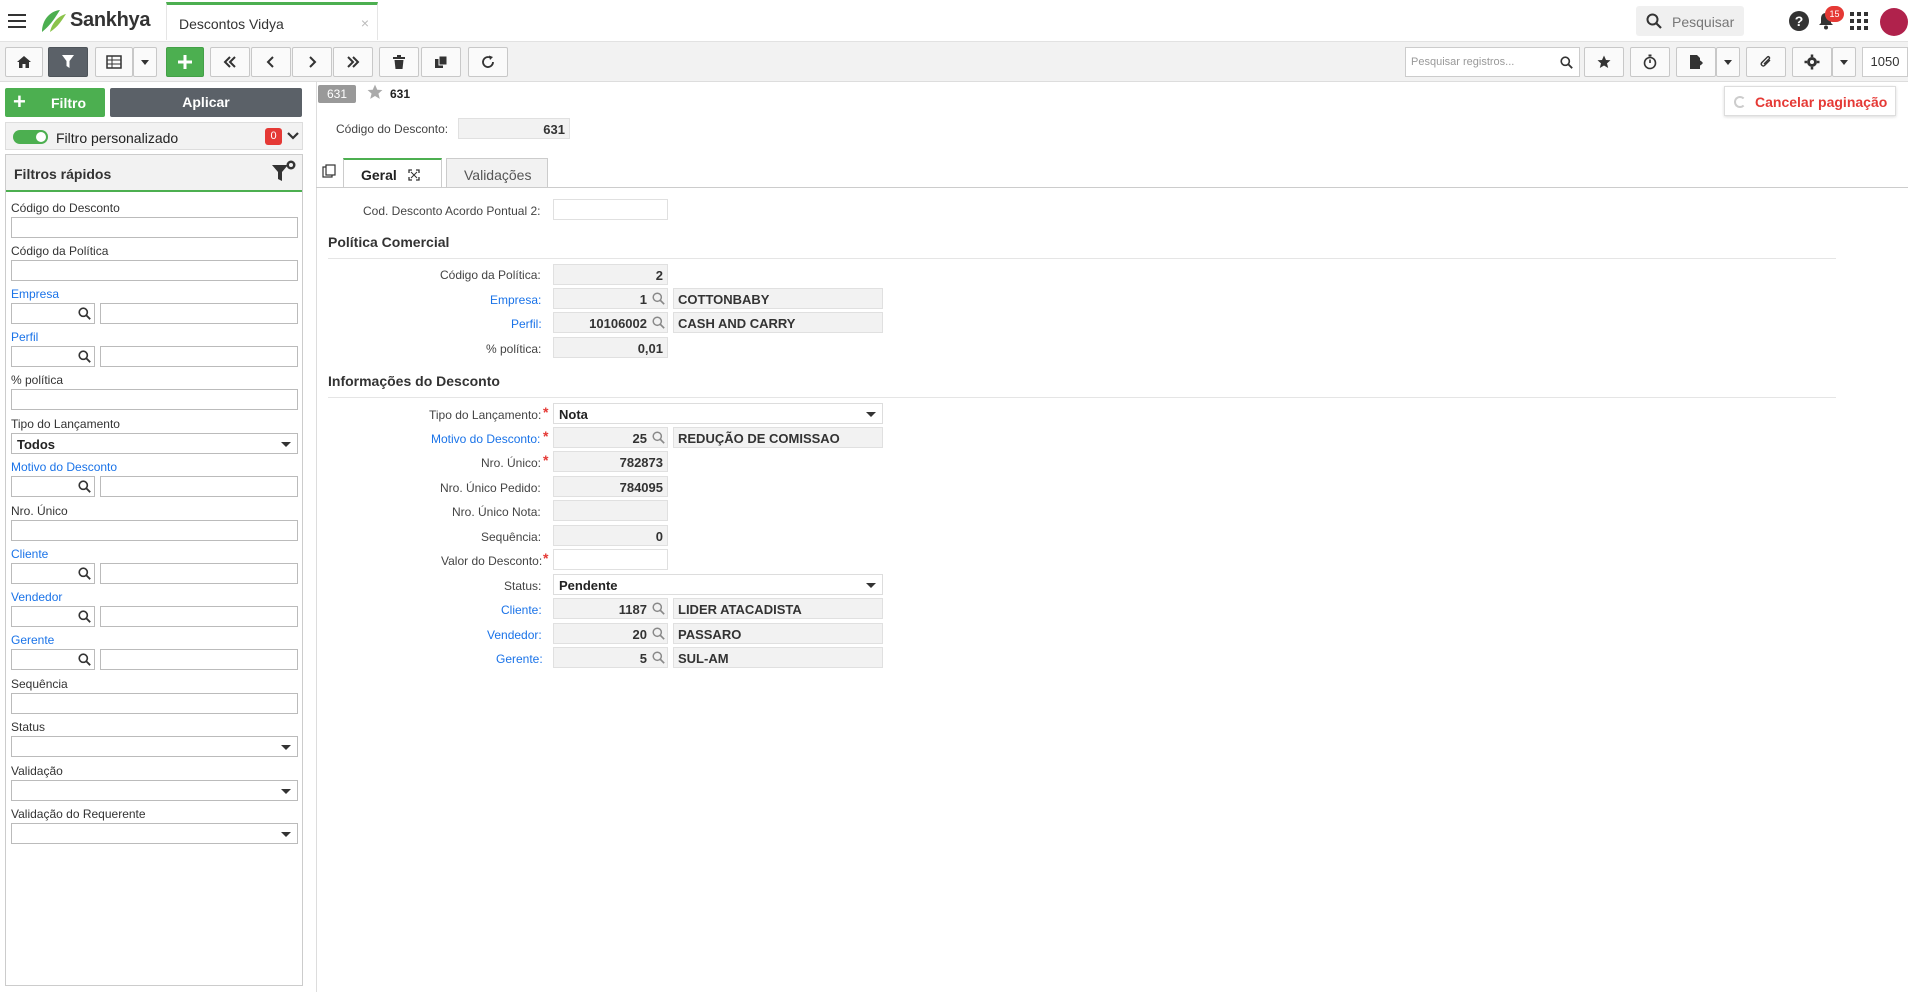  Describe the element at coordinates (53, 616) in the screenshot. I see `qf-vendedor-code-input` at that location.